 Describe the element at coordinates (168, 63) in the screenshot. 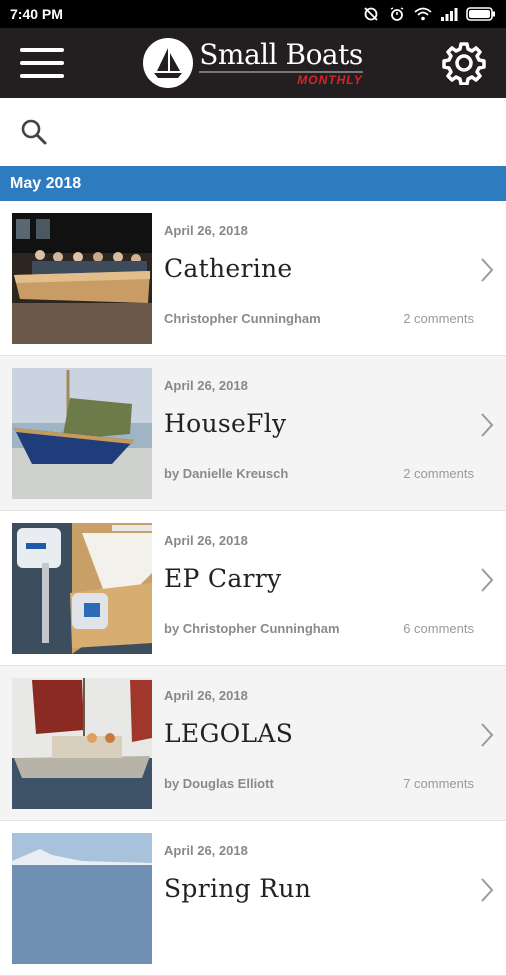

I see `sailboat-logo-icon` at that location.